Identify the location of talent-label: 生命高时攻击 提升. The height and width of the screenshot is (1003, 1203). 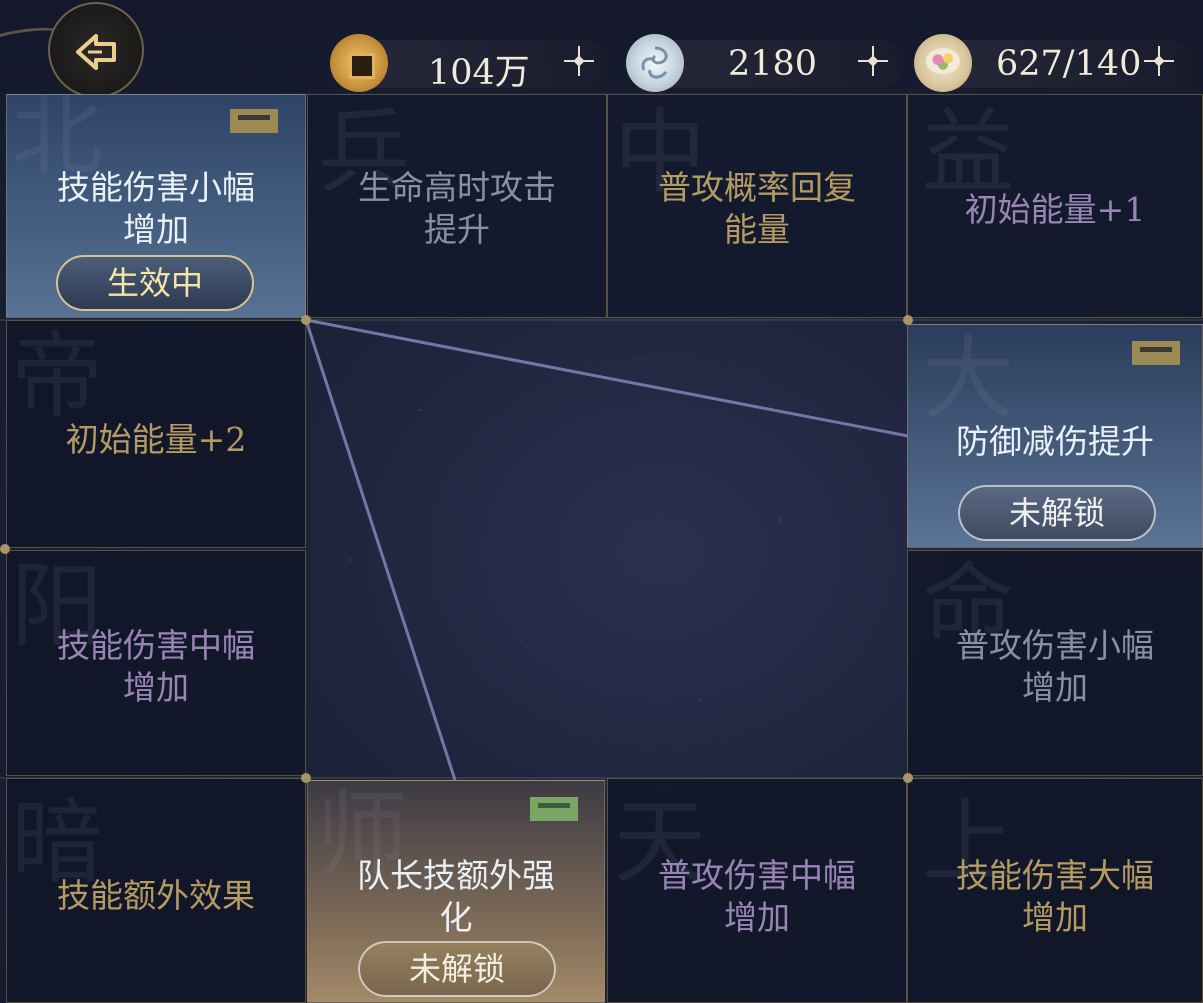
(457, 208).